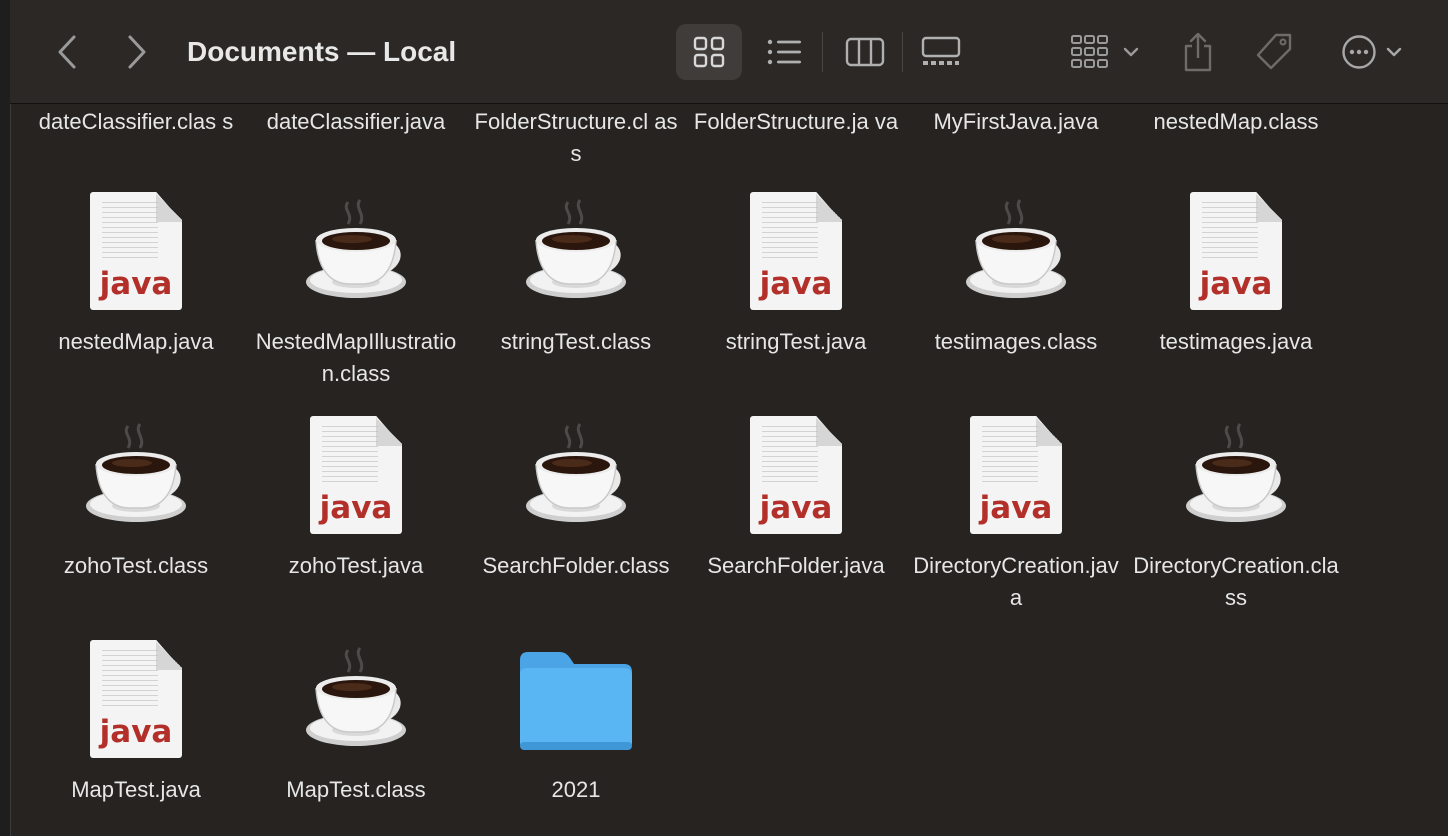  Describe the element at coordinates (1236, 581) in the screenshot. I see `file-name: DirectoryCreation.class` at that location.